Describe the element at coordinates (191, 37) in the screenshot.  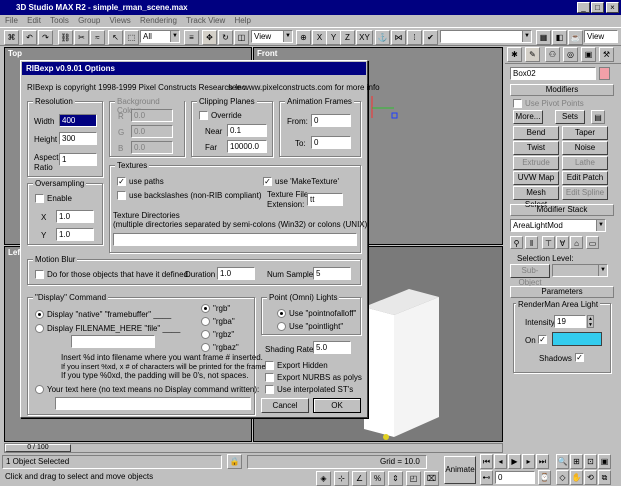
I see `select-name-icon: ≡` at that location.